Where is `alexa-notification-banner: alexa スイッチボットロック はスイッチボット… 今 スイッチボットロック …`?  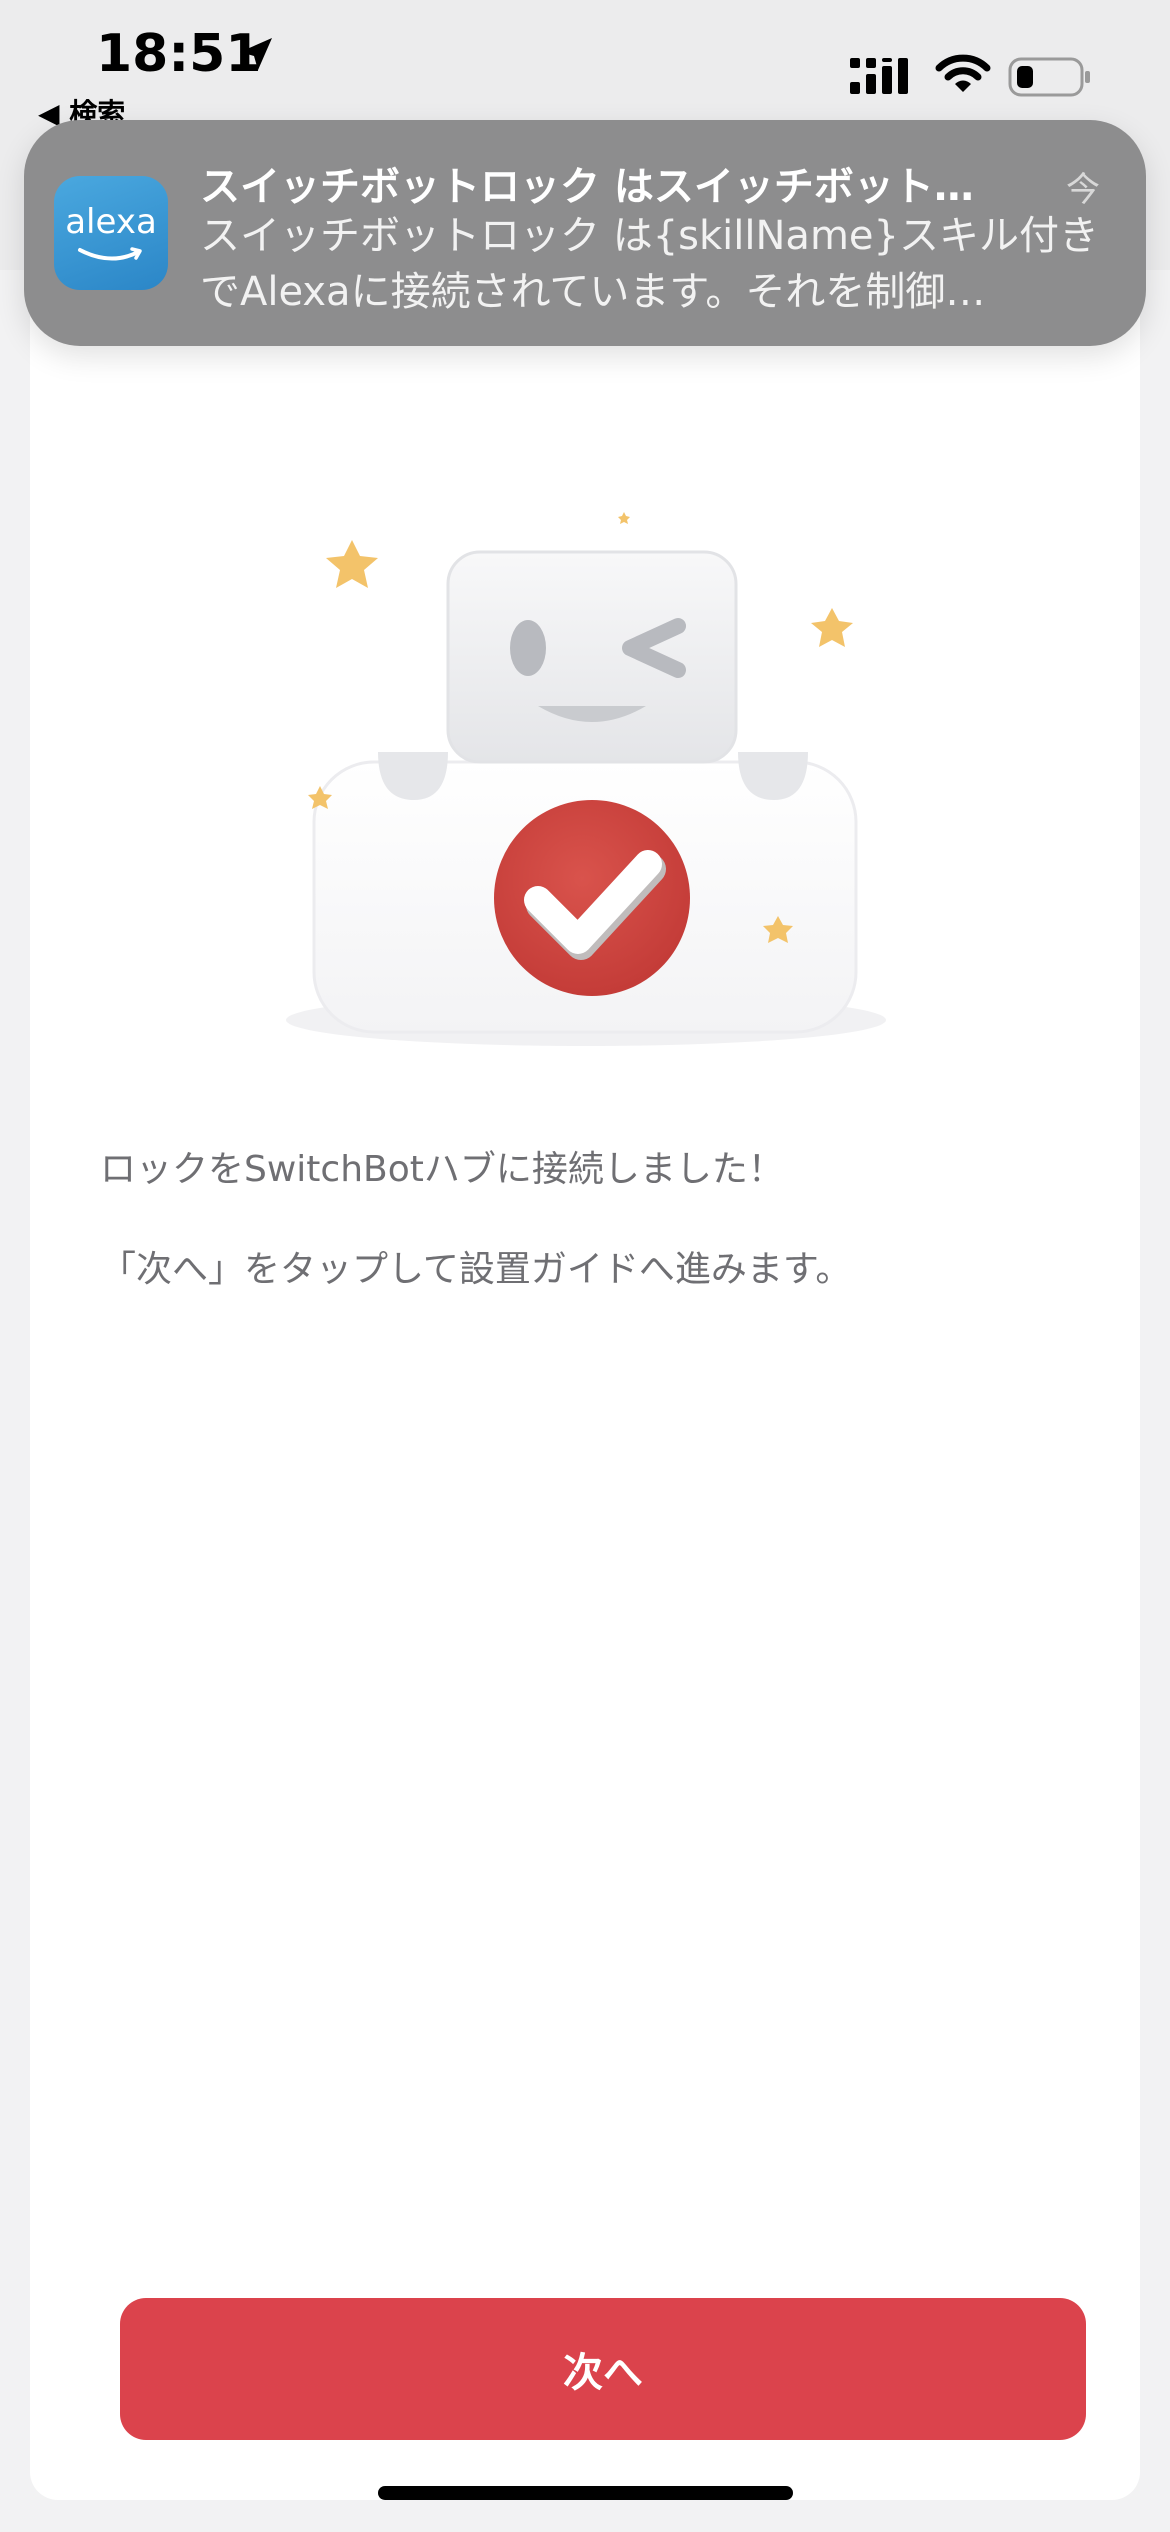 alexa-notification-banner: alexa スイッチボットロック はスイッチボット… 今 スイッチボットロック … is located at coordinates (585, 233).